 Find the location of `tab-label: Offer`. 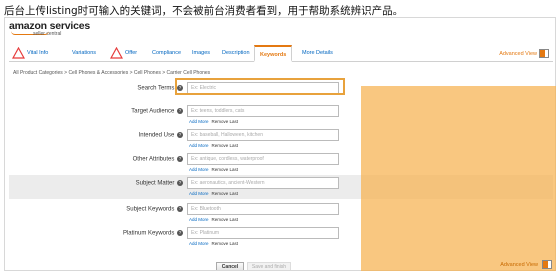

tab-label: Offer is located at coordinates (131, 53).